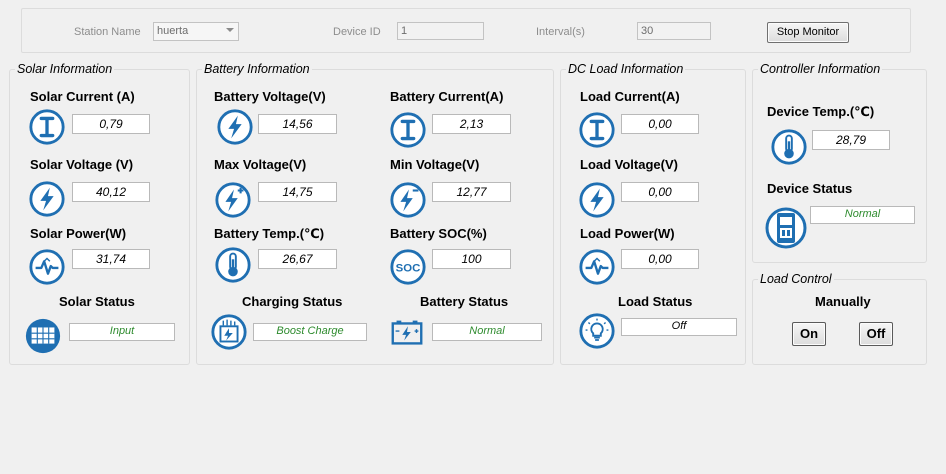 Image resolution: width=946 pixels, height=474 pixels. Describe the element at coordinates (786, 228) in the screenshot. I see `controller-device-icon` at that location.